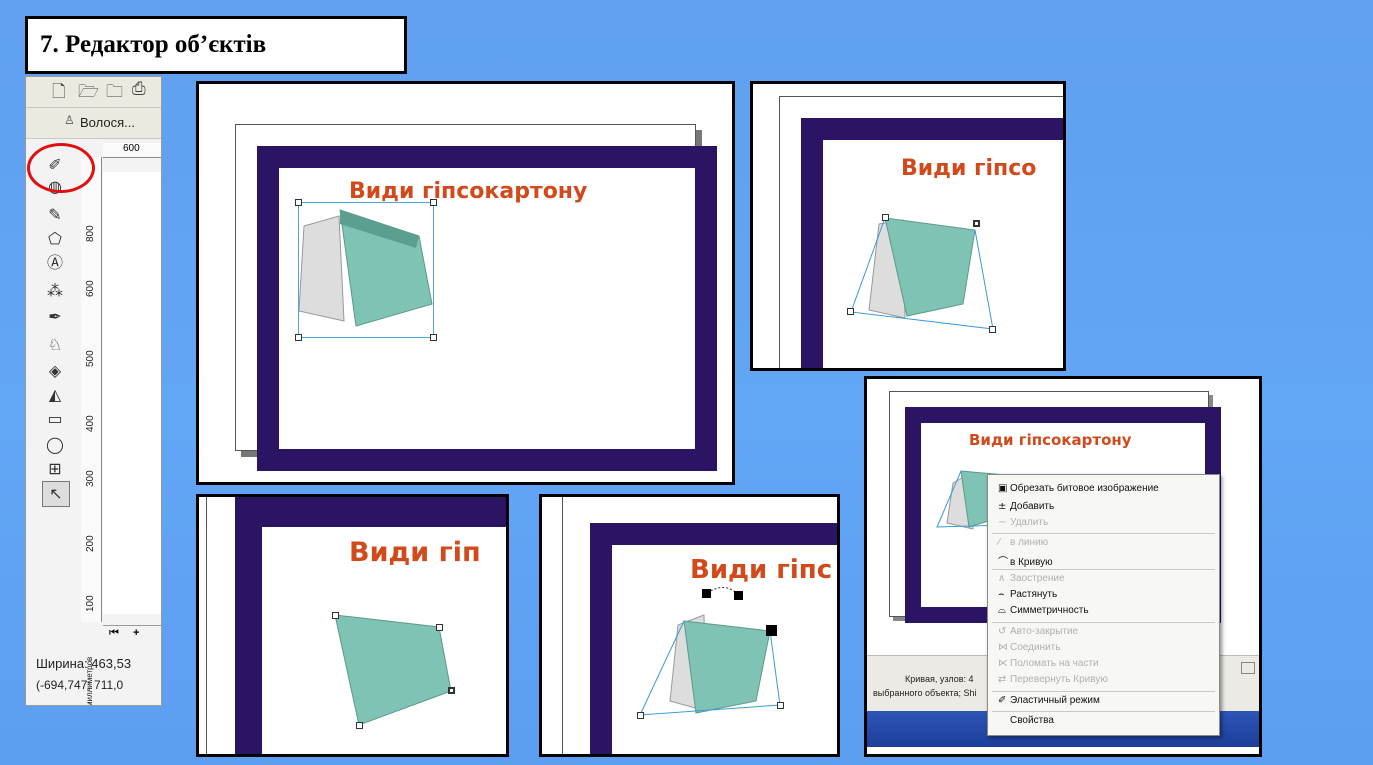  I want to click on menu-item-cusp: ∧ Заострение, so click(1031, 580).